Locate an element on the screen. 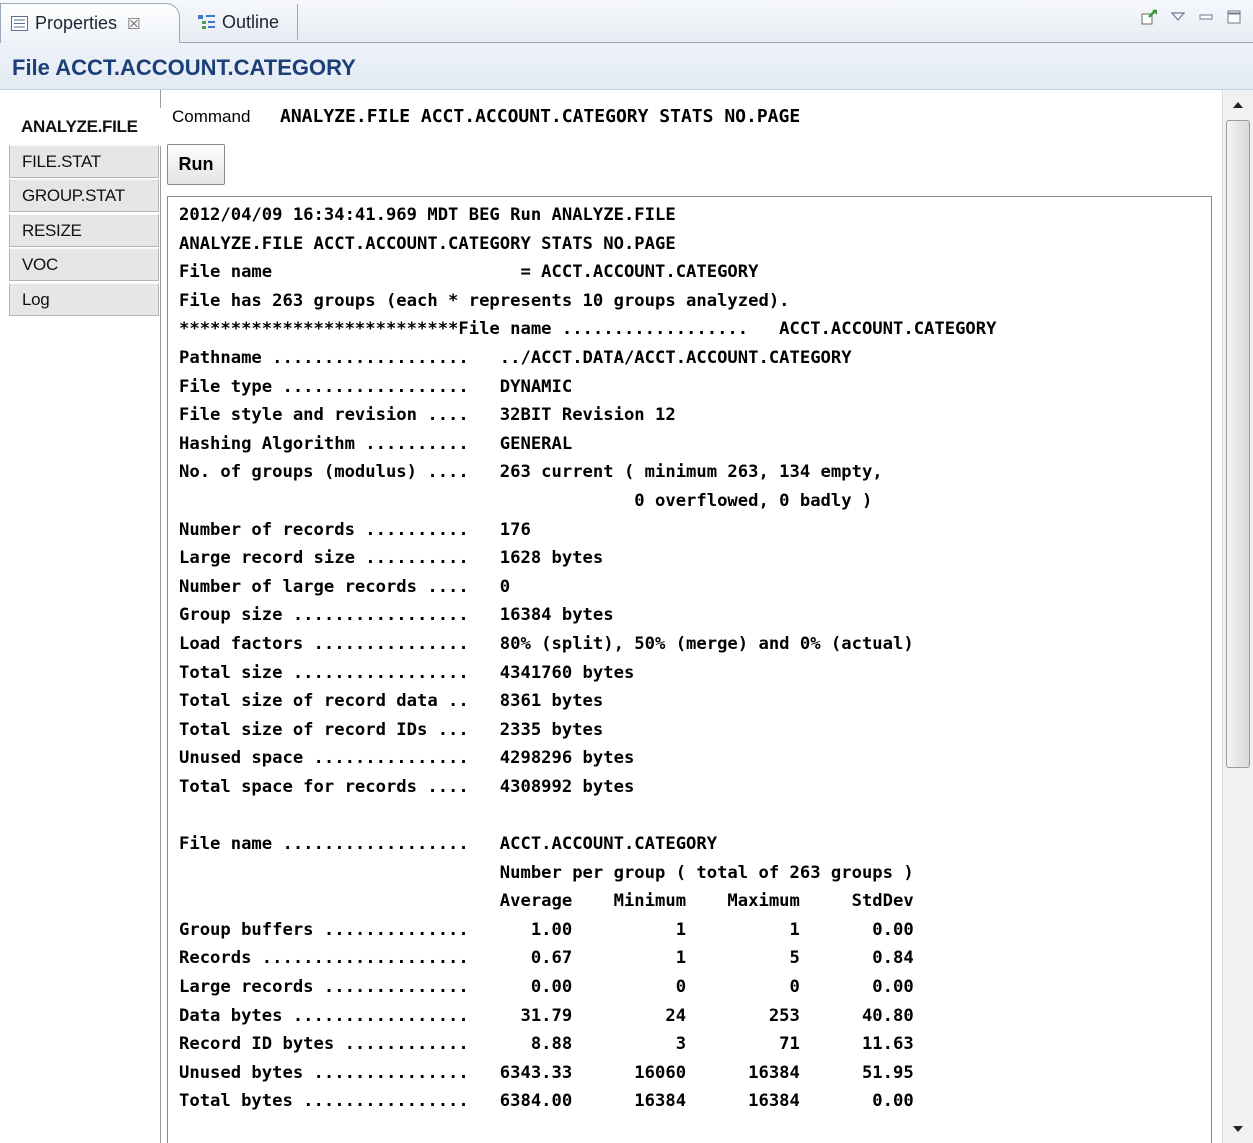 Image resolution: width=1253 pixels, height=1143 pixels. side-tab-log: Log is located at coordinates (84, 299).